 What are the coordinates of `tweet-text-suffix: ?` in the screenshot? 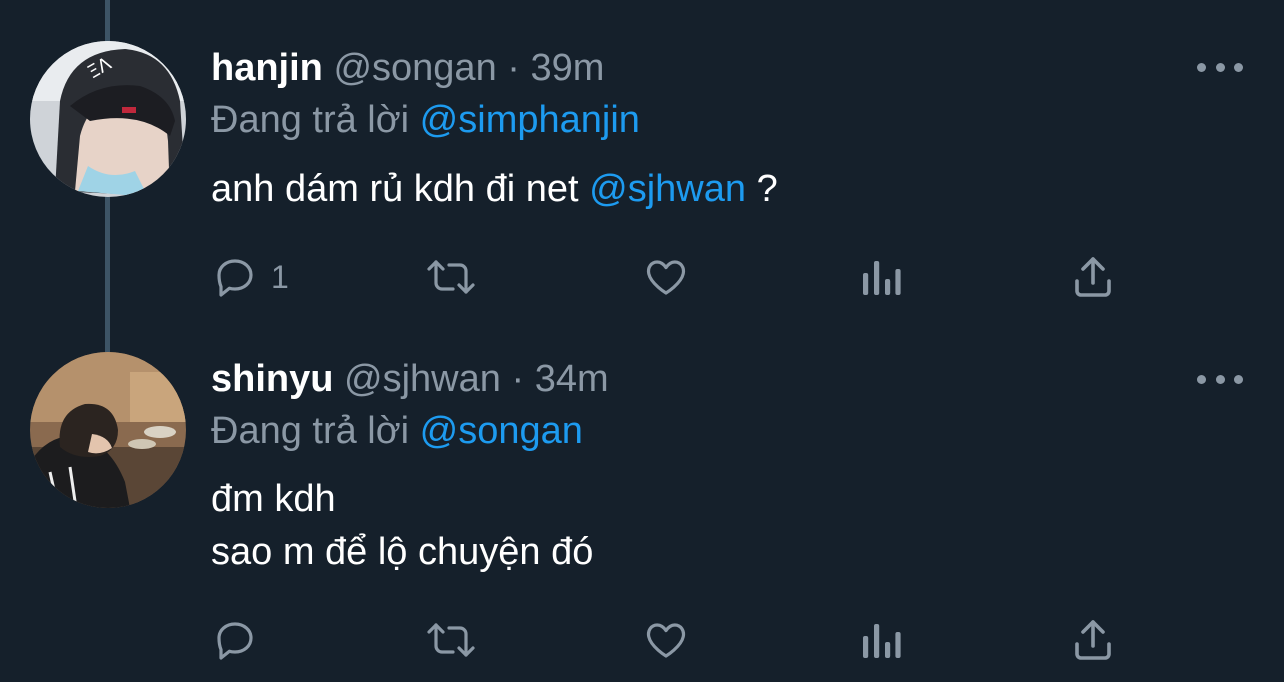 It's located at (762, 189).